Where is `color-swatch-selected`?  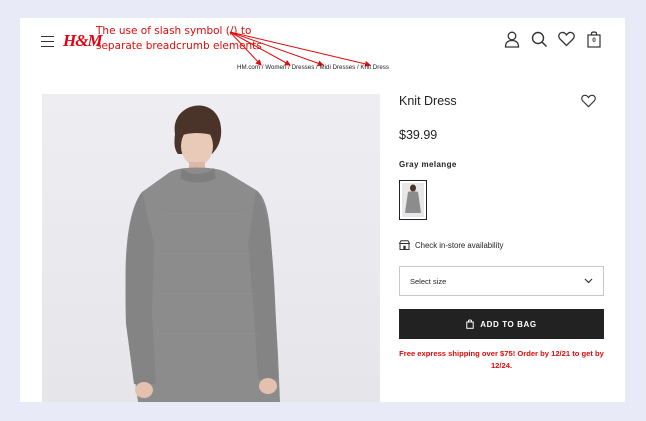
color-swatch-selected is located at coordinates (413, 200).